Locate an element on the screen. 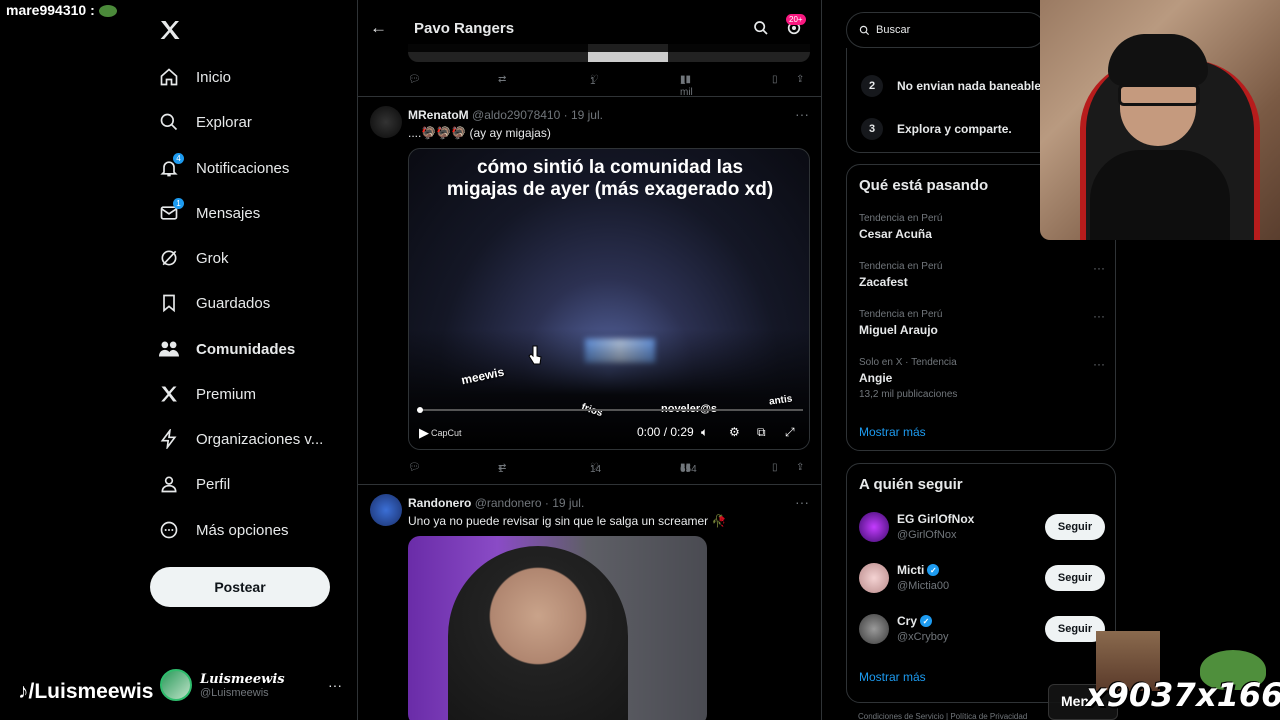 The image size is (1280, 720). views-count: ▮▮ 1 mil is located at coordinates (686, 86).